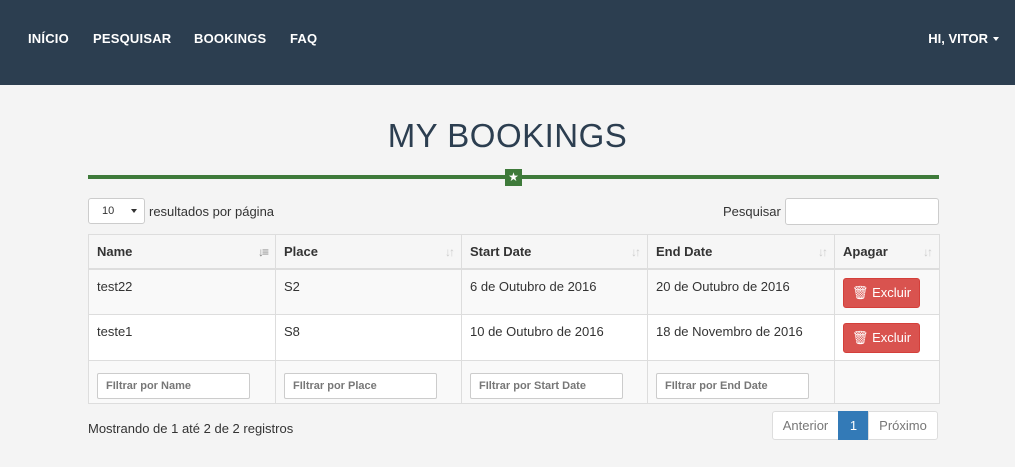 The image size is (1015, 467). Describe the element at coordinates (191, 428) in the screenshot. I see `table-info: Mostrando de 1 até 2 de 2 registros` at that location.